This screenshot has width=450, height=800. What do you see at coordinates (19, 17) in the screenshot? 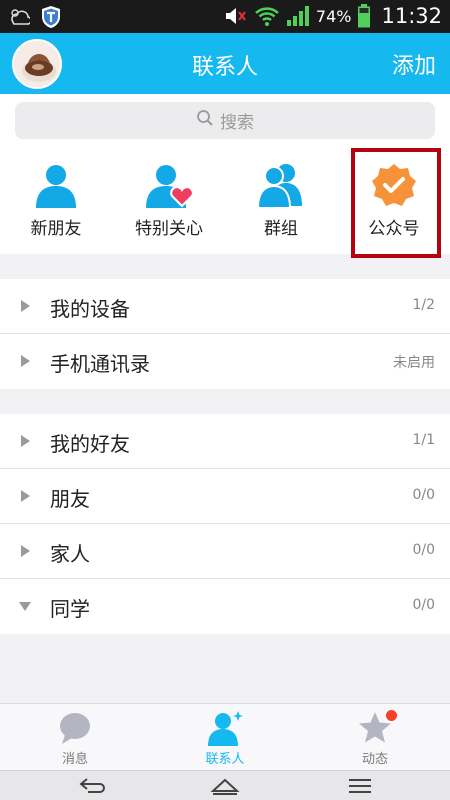
I see `weather-icon` at bounding box center [19, 17].